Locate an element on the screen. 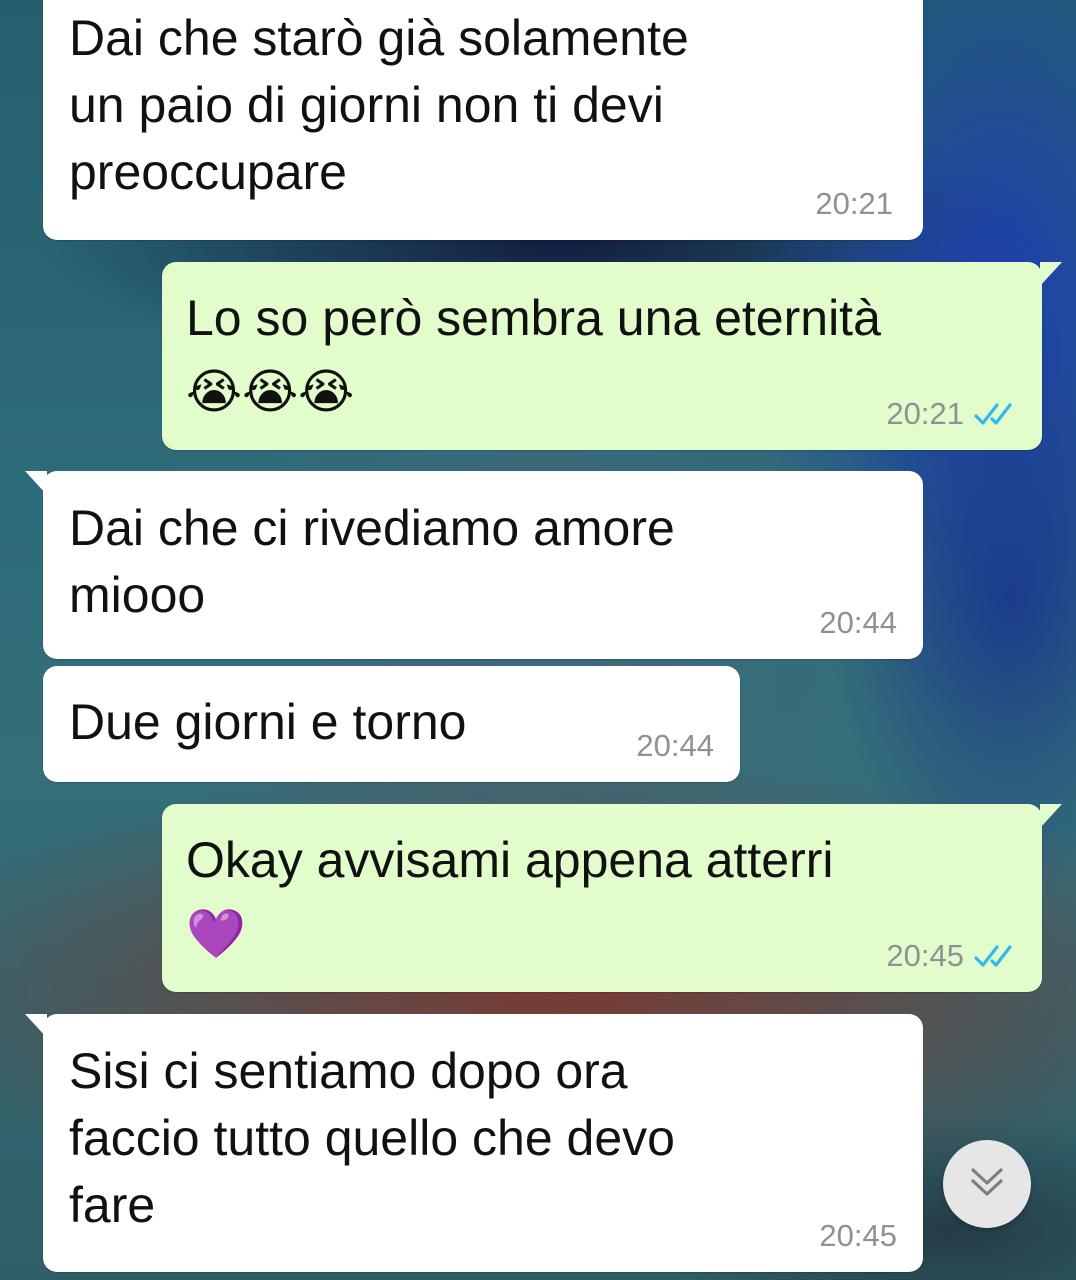  message-bubble-incoming: Dai che ci rivediamo amore miooo 20:44 is located at coordinates (474, 565).